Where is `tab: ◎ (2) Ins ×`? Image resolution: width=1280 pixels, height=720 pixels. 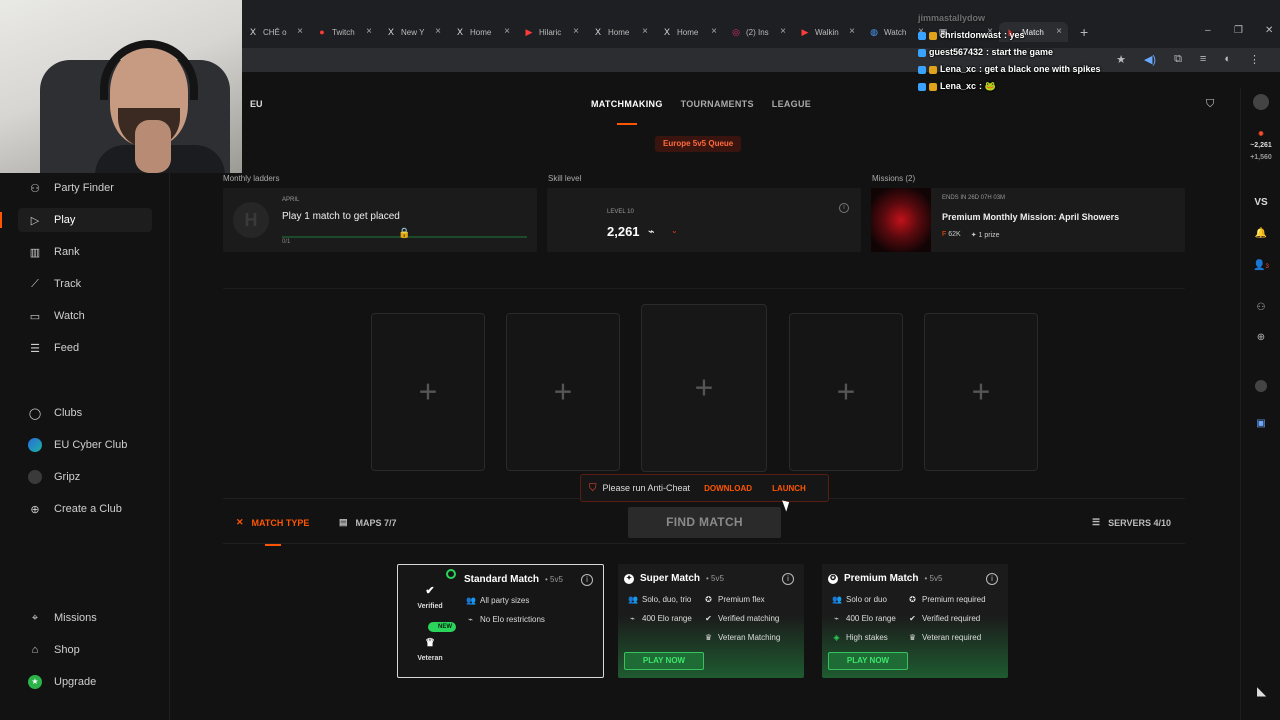 tab: ◎ (2) Ins × is located at coordinates (757, 32).